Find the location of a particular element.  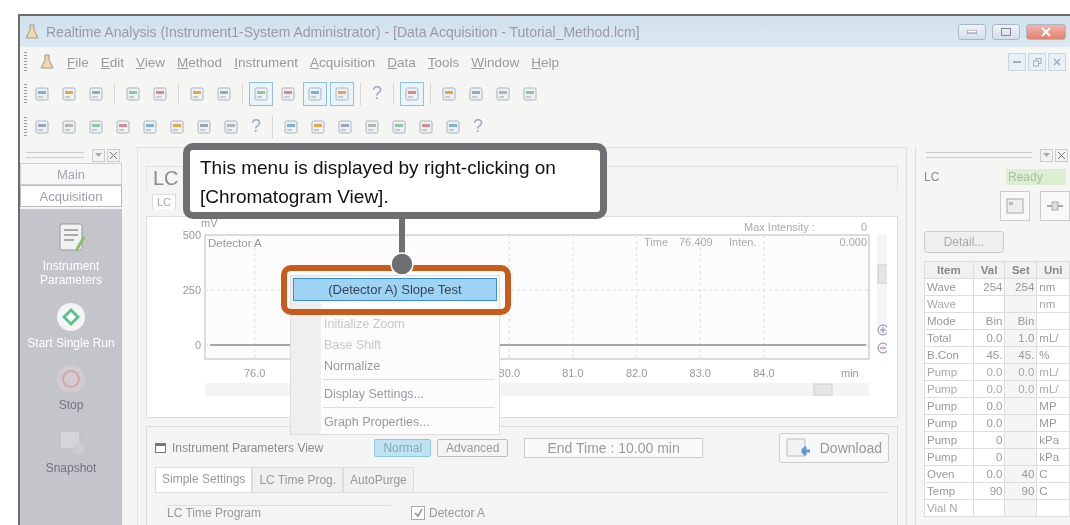

restore-icon is located at coordinates (1037, 62).